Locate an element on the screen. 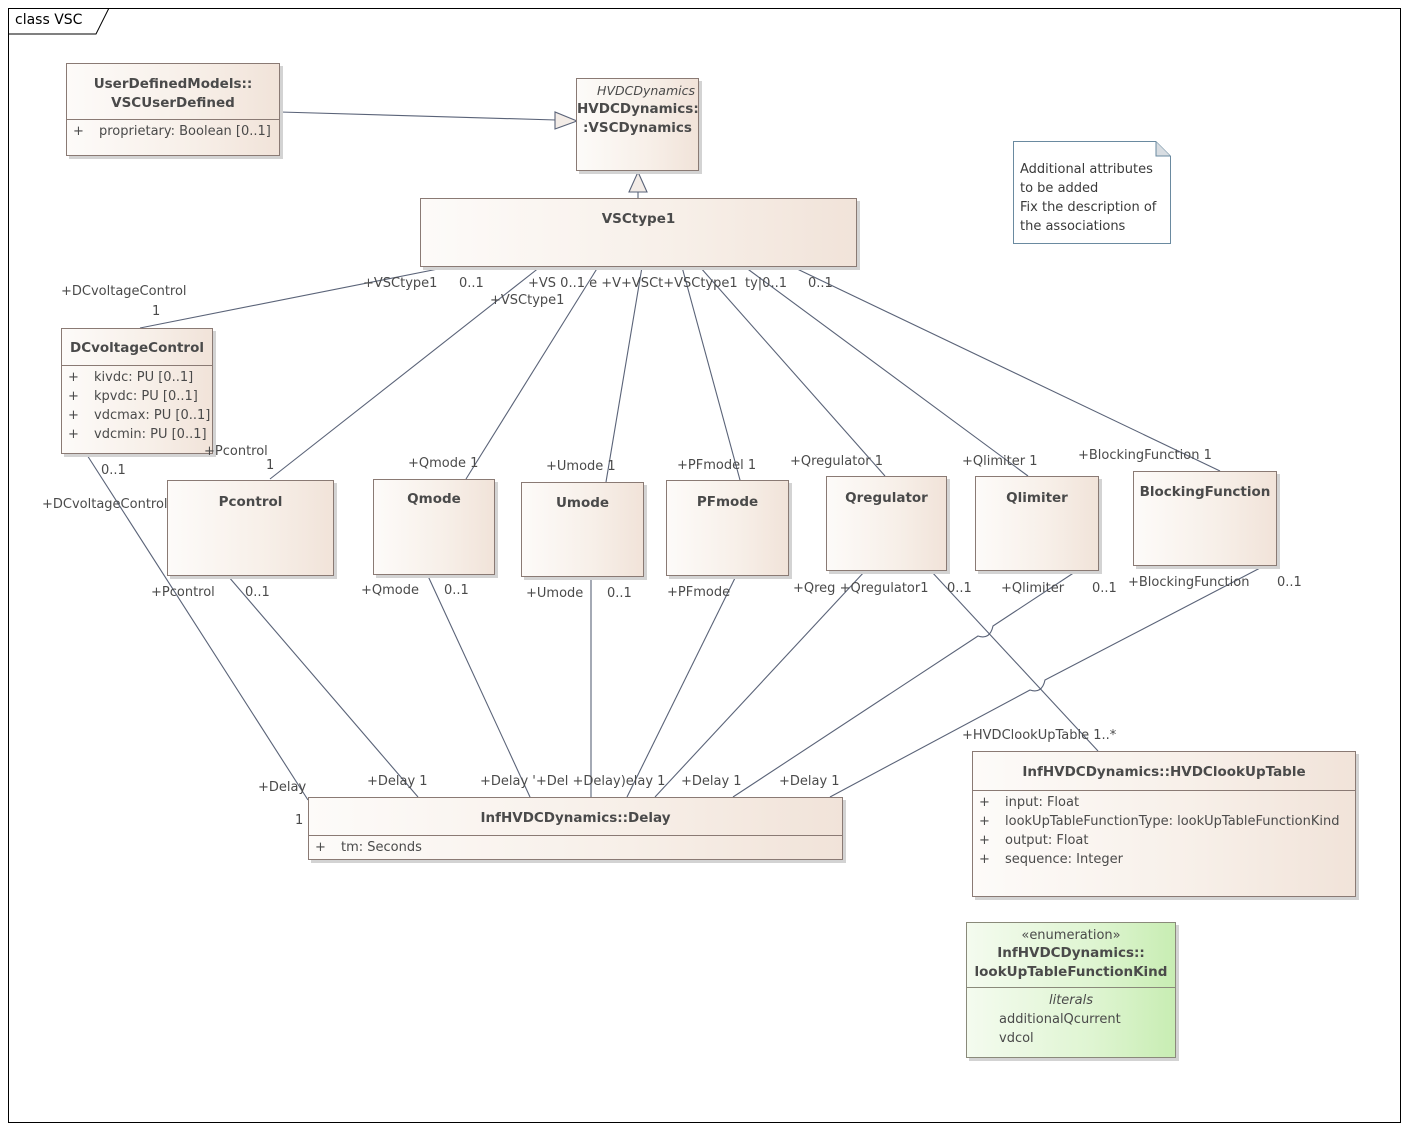  class-vscdynamics: HVDCDynamics HVDCDynamics: :VSCDynamics is located at coordinates (637, 124).